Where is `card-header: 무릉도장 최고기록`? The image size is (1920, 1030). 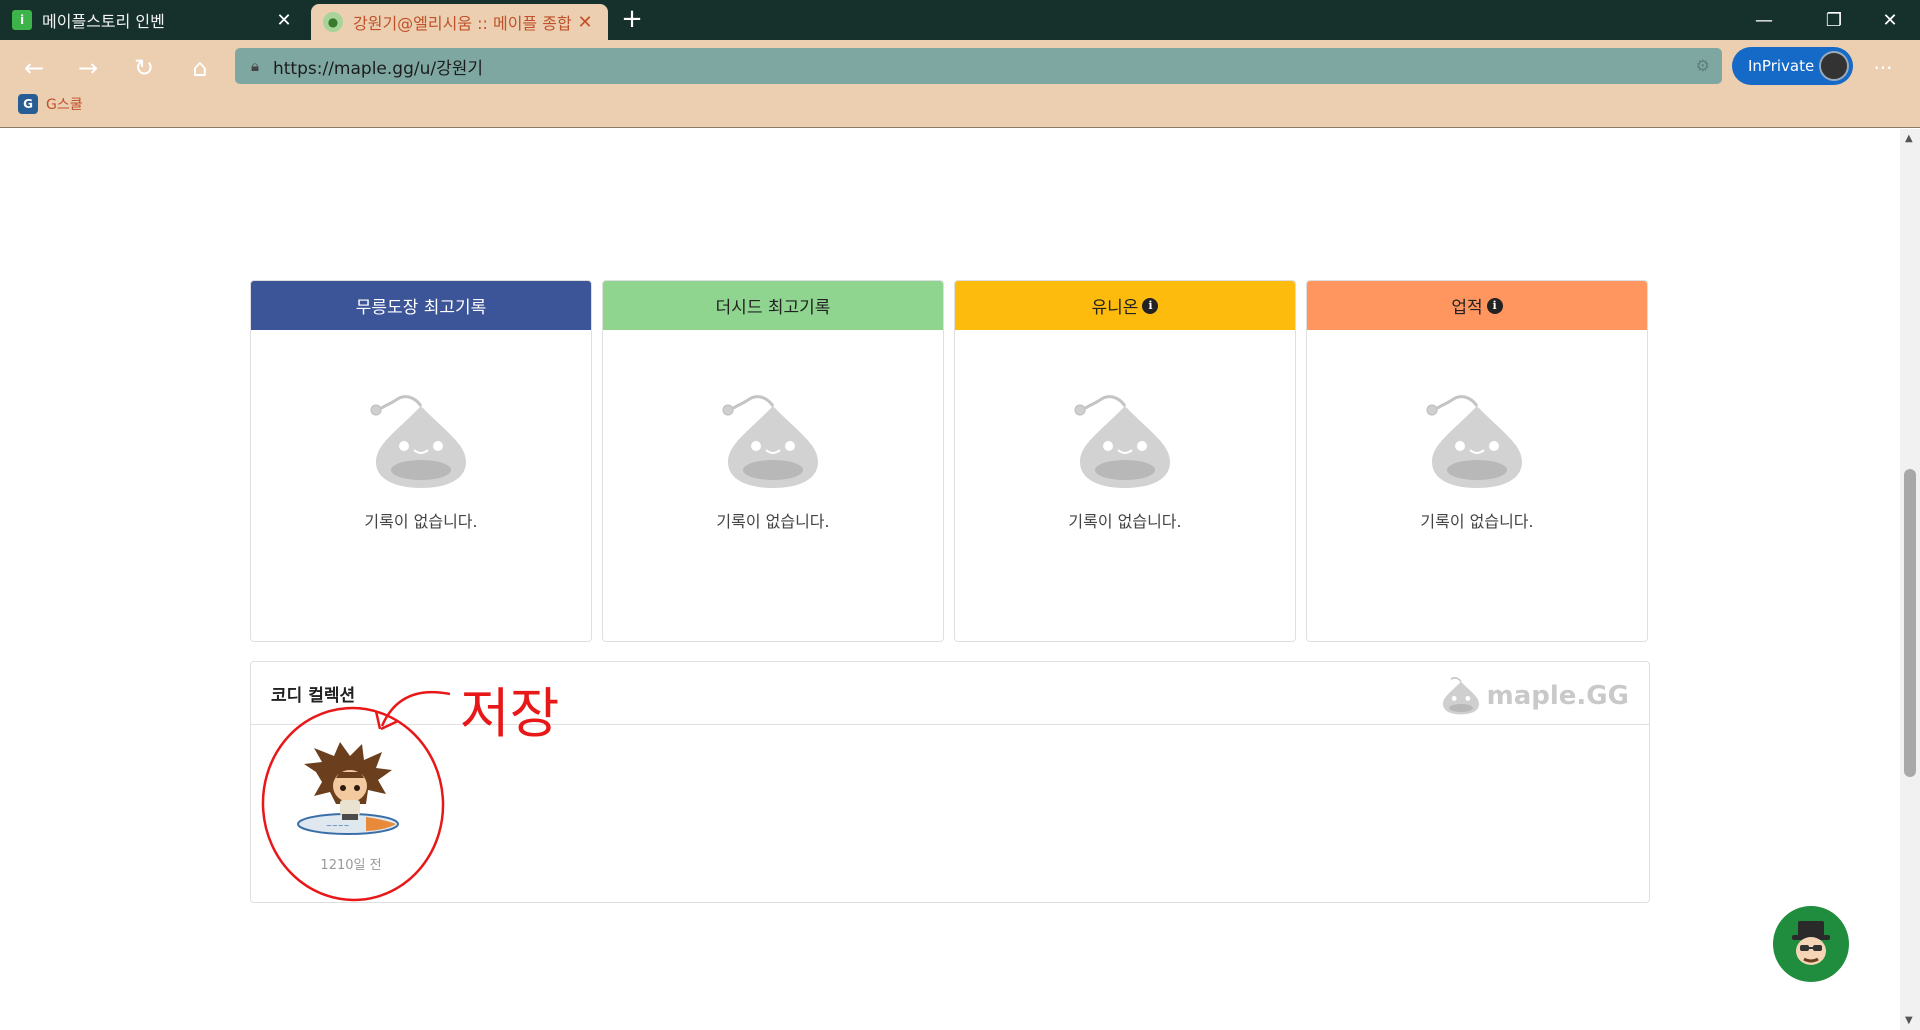
card-header: 무릉도장 최고기록 is located at coordinates (421, 305).